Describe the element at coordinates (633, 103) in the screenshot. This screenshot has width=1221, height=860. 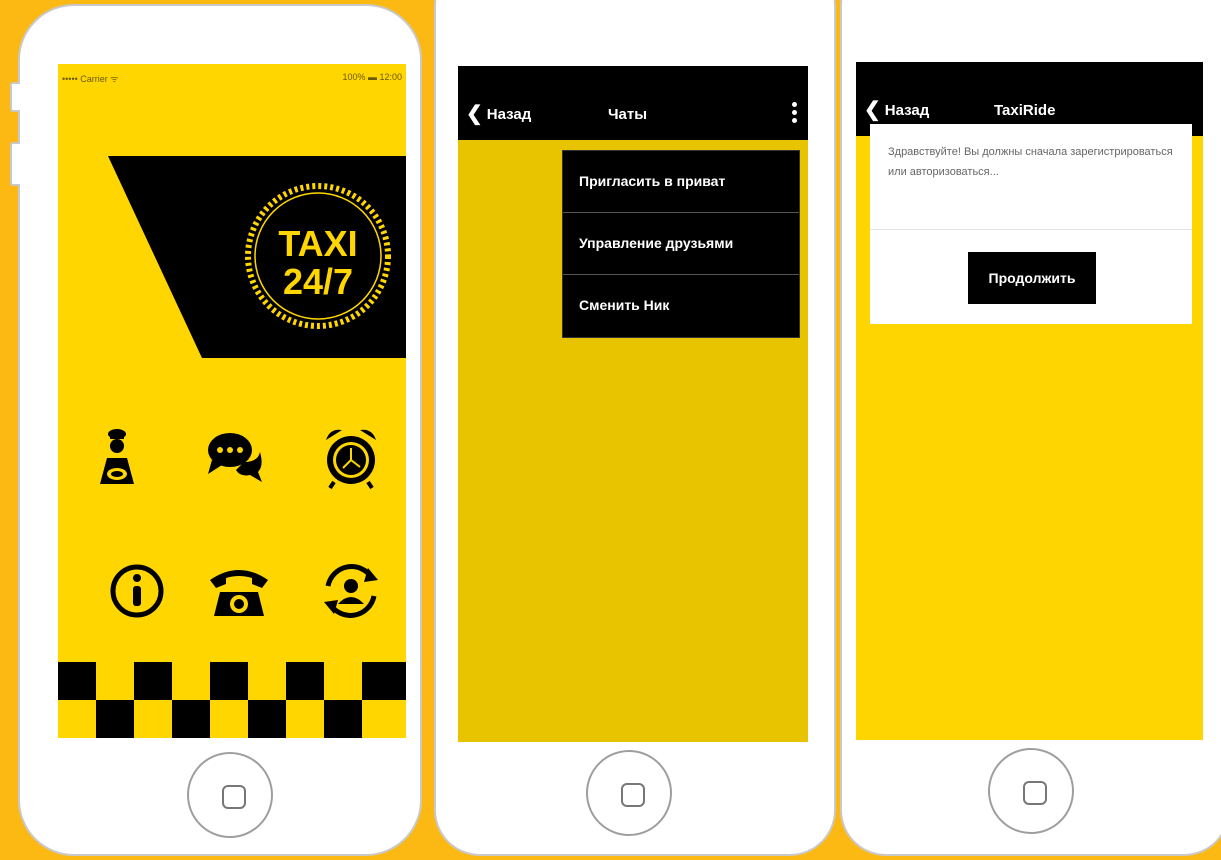
I see `nav-bar: ❮ Назад Чаты` at that location.